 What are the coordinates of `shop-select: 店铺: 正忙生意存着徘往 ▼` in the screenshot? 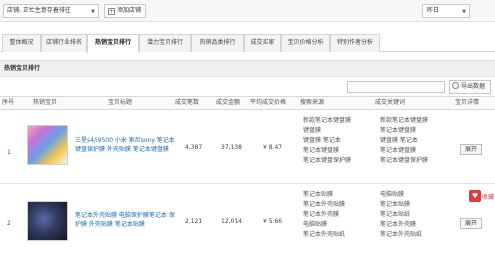 It's located at (51, 11).